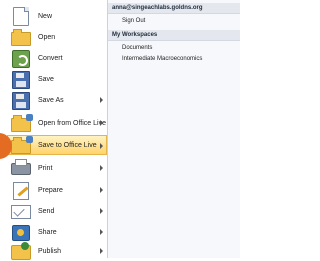 This screenshot has height=261, width=320. What do you see at coordinates (21, 79) in the screenshot?
I see `save-icon` at bounding box center [21, 79].